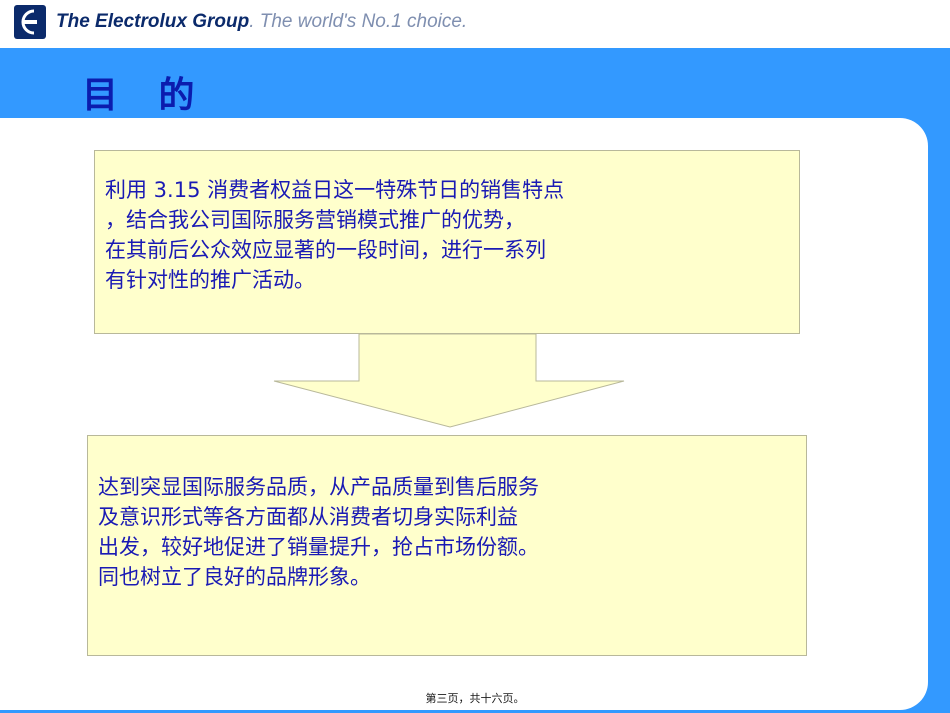  I want to click on page-indicator: 第三页，共十六页。, so click(475, 698).